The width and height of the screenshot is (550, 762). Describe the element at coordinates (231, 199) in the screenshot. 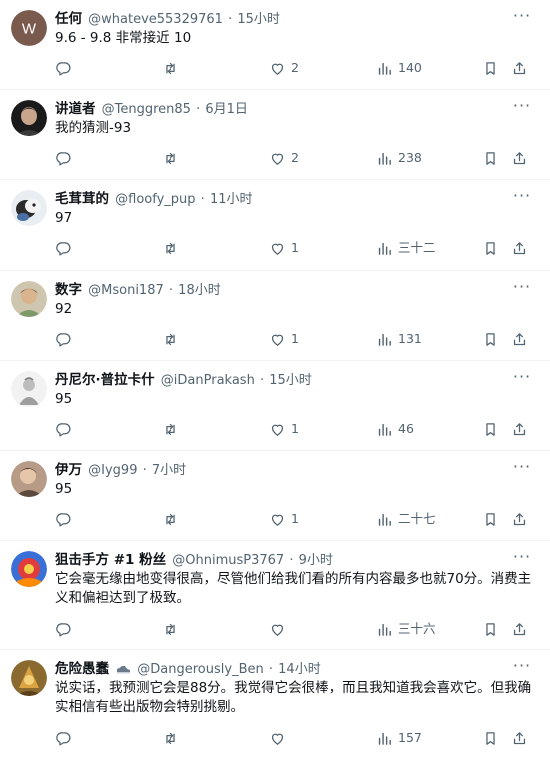

I see `post-time: 11小时` at that location.